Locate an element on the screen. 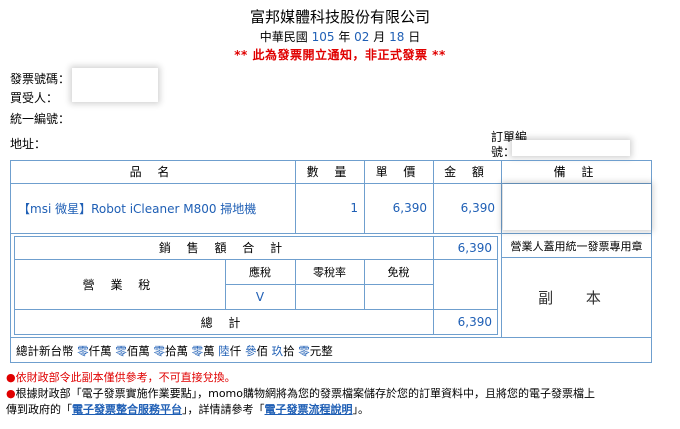 Image resolution: width=680 pixels, height=429 pixels. date-month-unit: 月 is located at coordinates (379, 37).